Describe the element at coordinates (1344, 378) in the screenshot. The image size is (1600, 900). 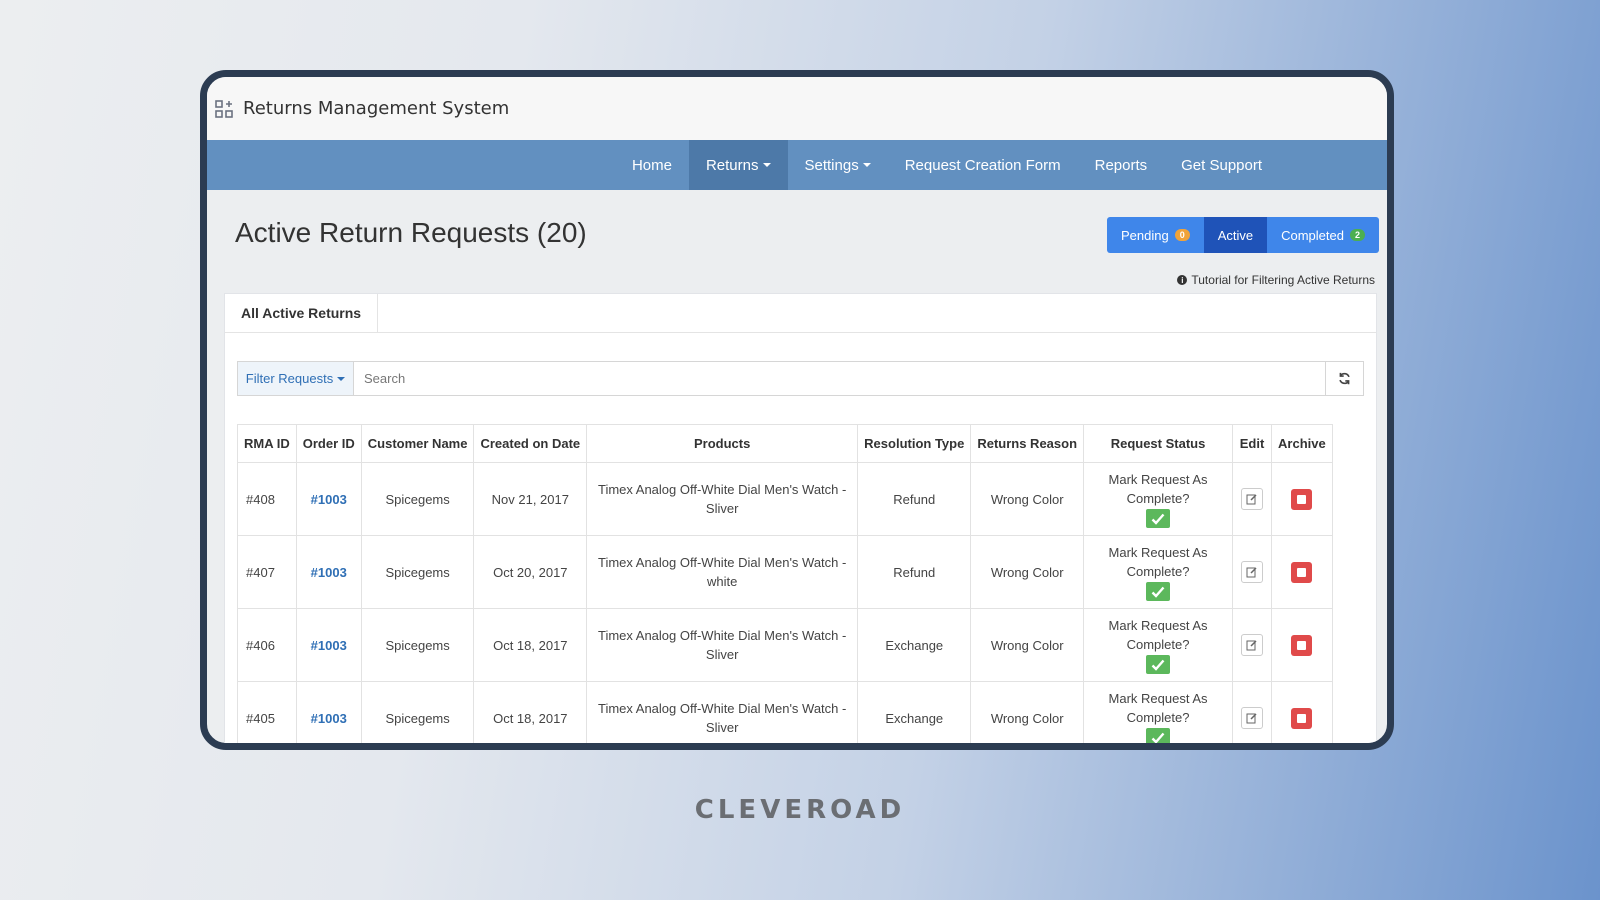
I see `refresh-button` at that location.